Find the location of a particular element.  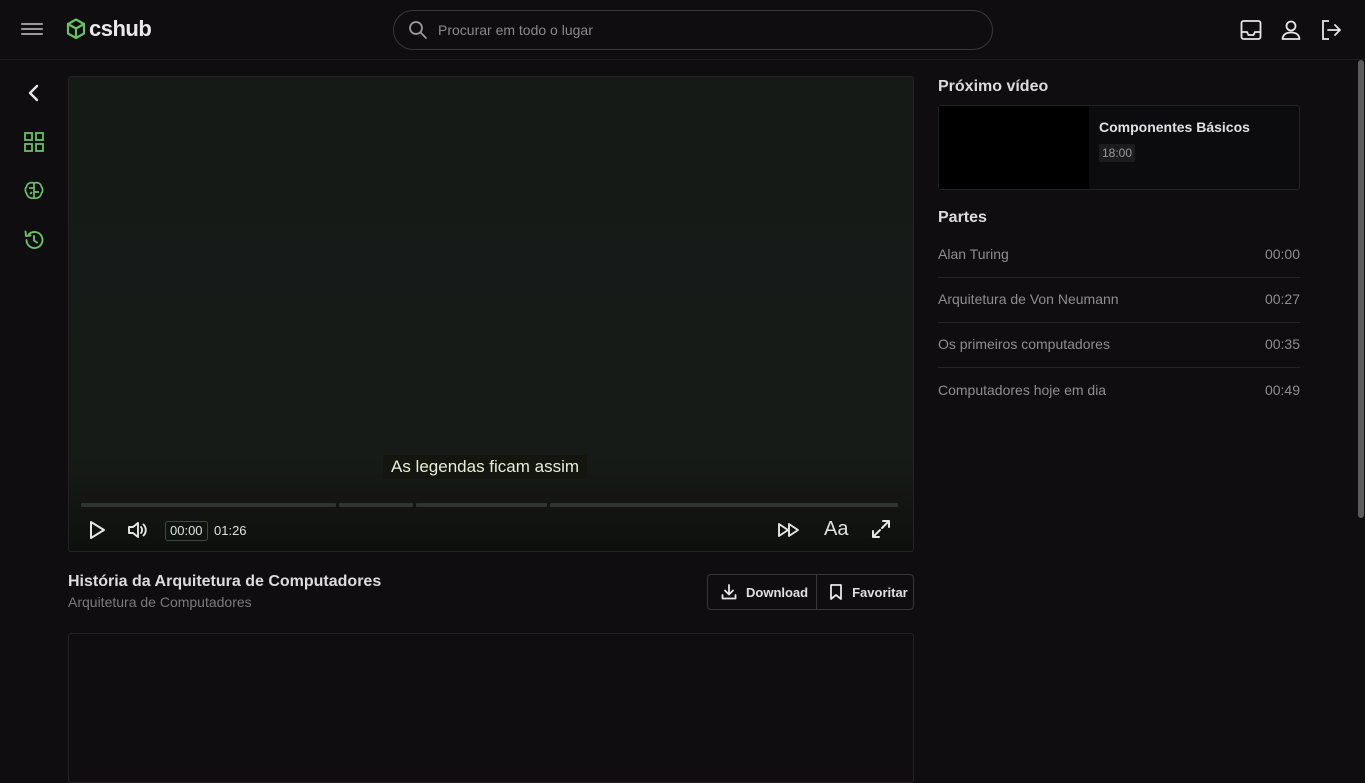

favorite-label: Favoritar is located at coordinates (880, 592).